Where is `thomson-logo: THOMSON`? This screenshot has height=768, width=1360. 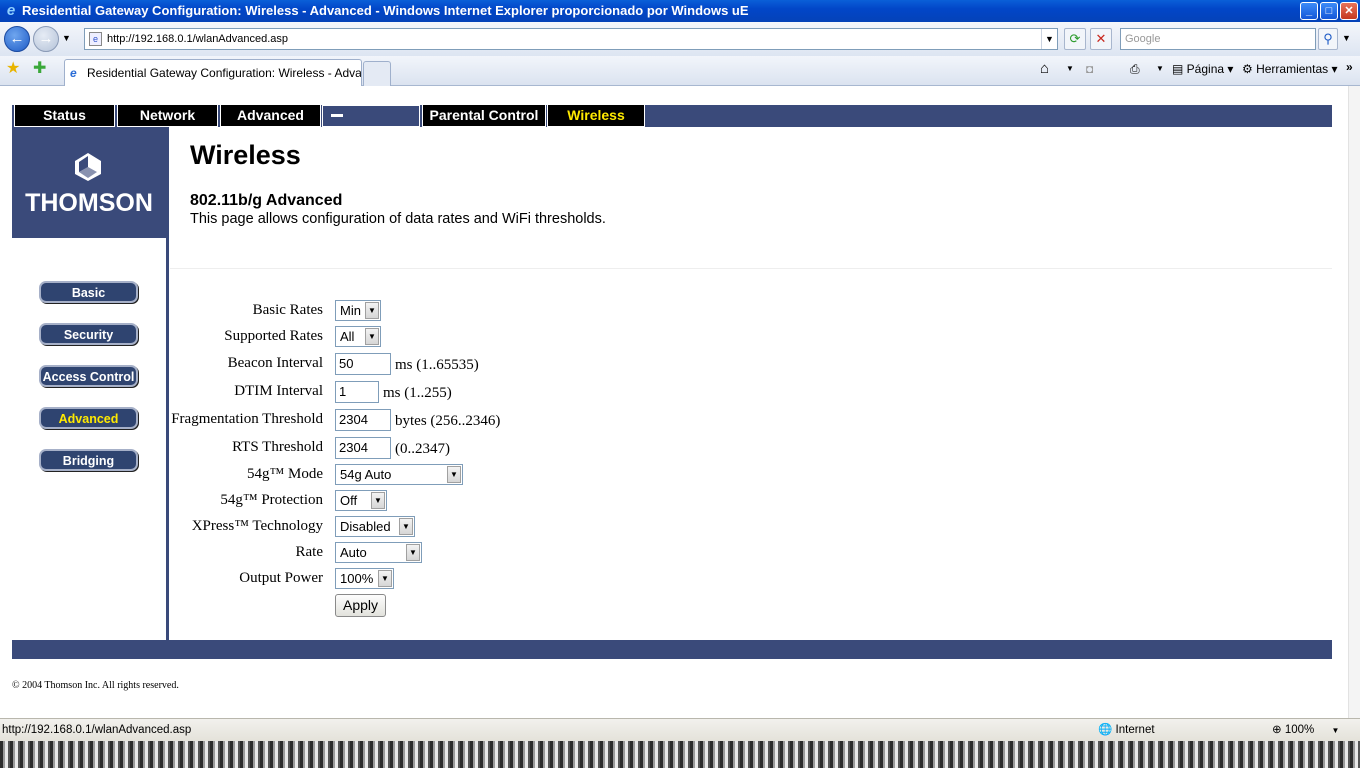 thomson-logo: THOMSON is located at coordinates (89, 182).